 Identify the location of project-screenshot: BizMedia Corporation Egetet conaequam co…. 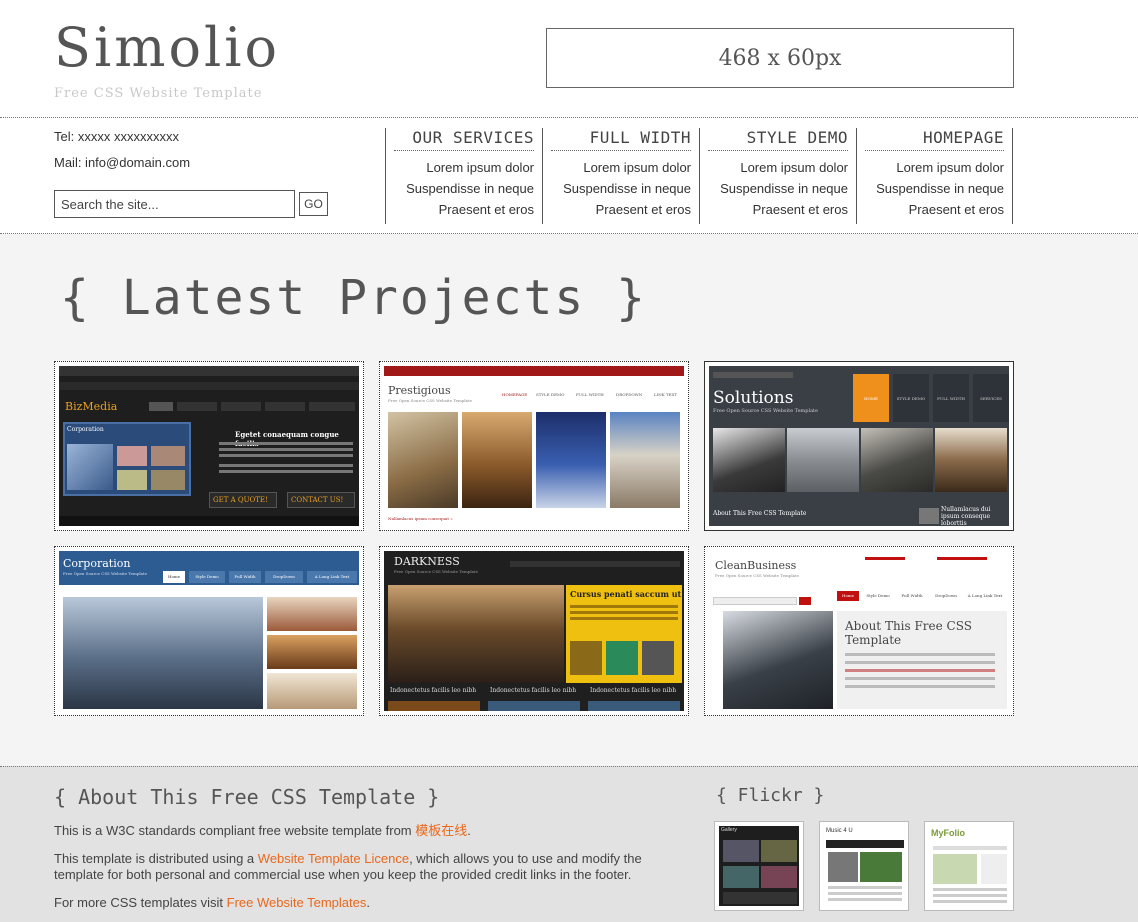
(209, 446).